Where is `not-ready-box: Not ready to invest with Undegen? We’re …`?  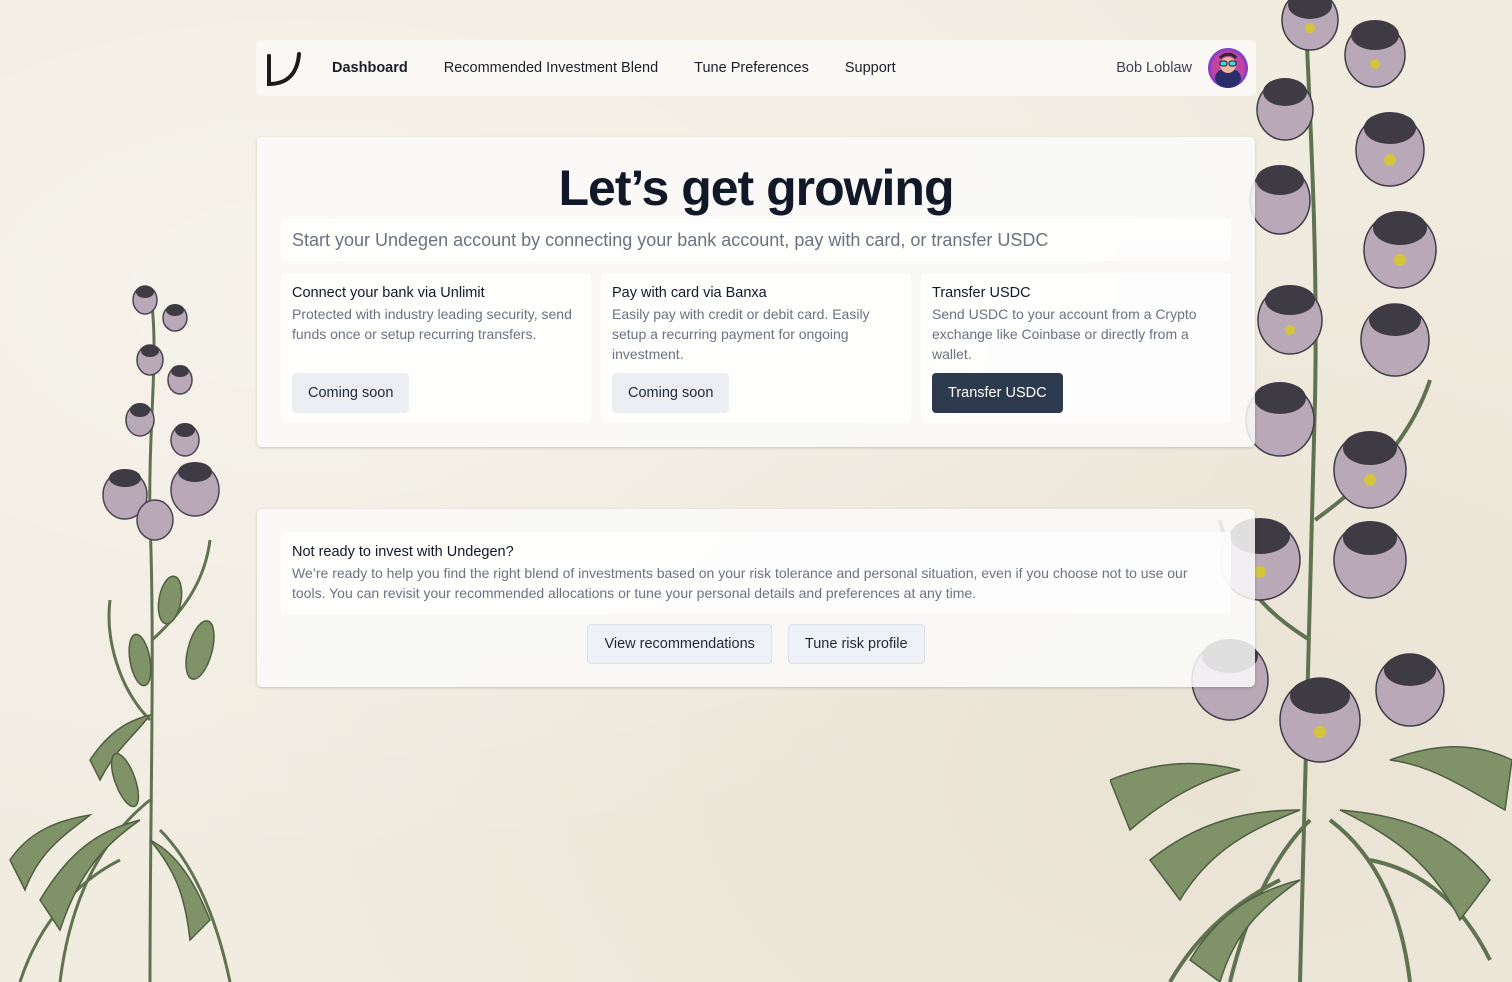 not-ready-box: Not ready to invest with Undegen? We’re … is located at coordinates (756, 573).